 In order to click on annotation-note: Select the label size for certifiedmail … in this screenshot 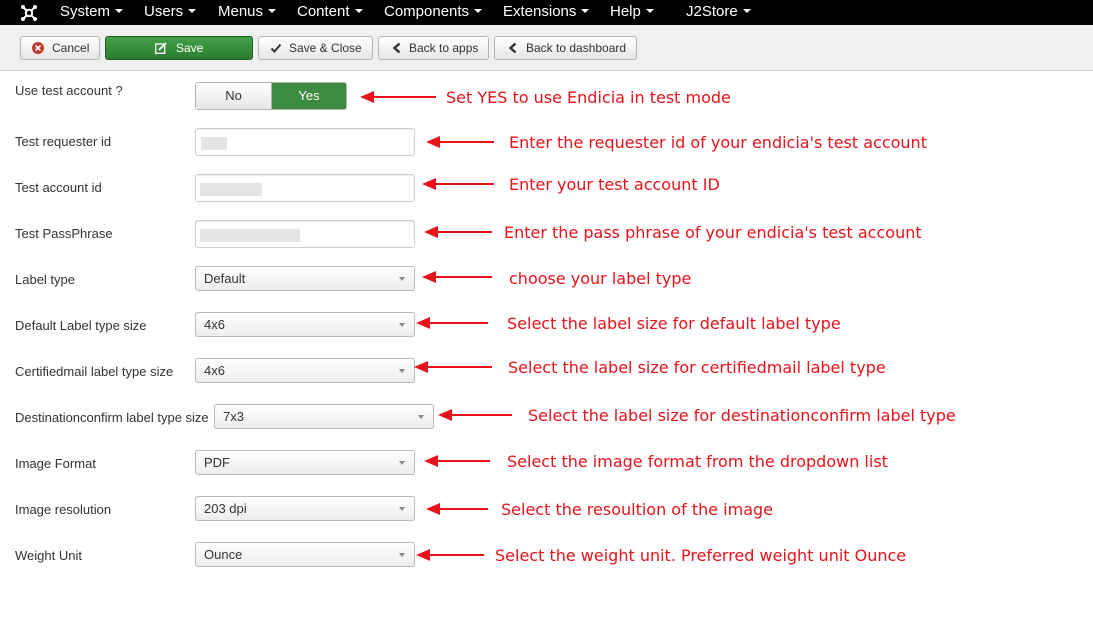, I will do `click(697, 367)`.